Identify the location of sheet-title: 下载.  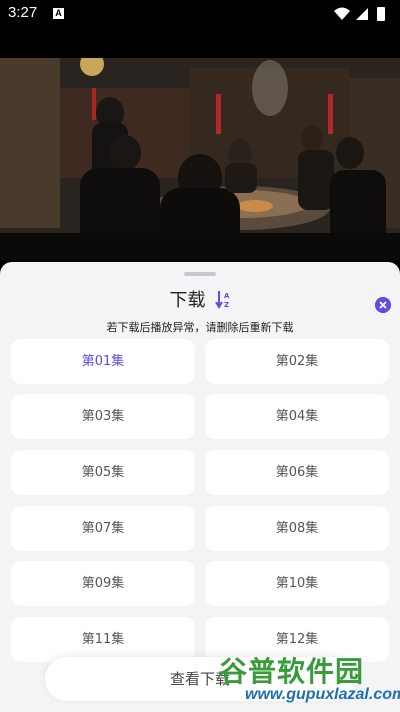
(187, 300).